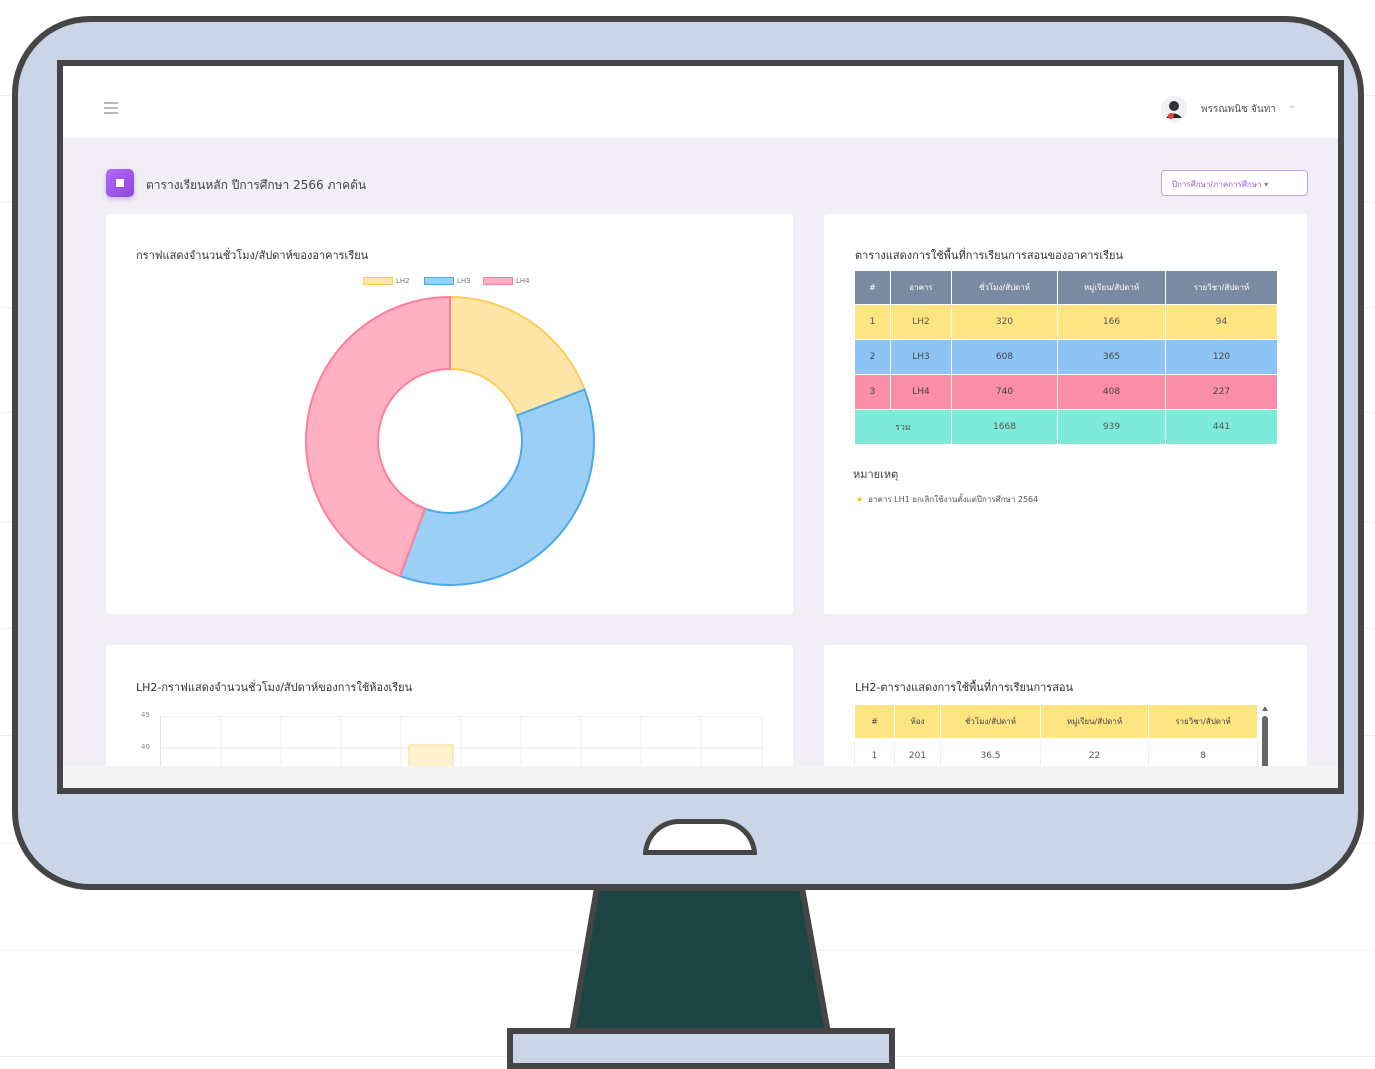 This screenshot has width=1375, height=1069. What do you see at coordinates (1221, 392) in the screenshot?
I see `table-cell: 227` at bounding box center [1221, 392].